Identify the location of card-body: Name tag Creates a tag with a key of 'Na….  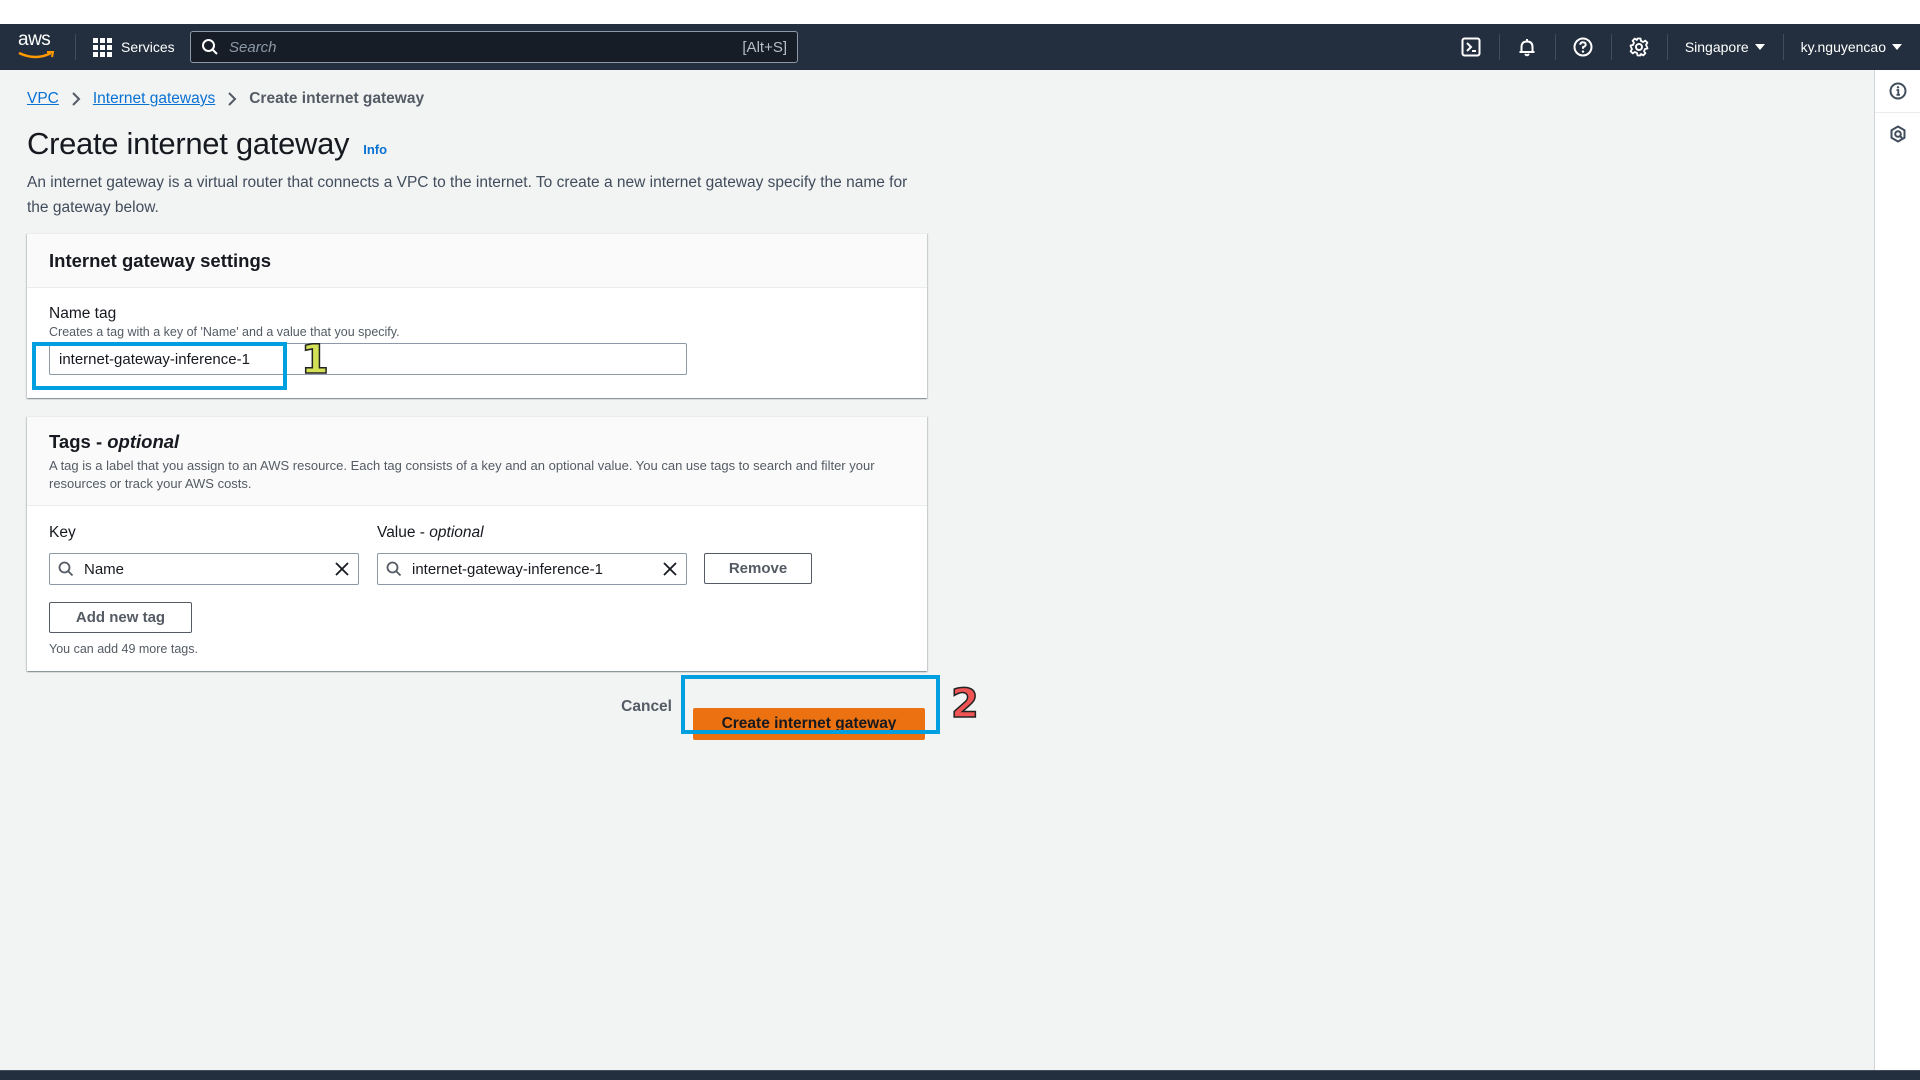
(477, 331).